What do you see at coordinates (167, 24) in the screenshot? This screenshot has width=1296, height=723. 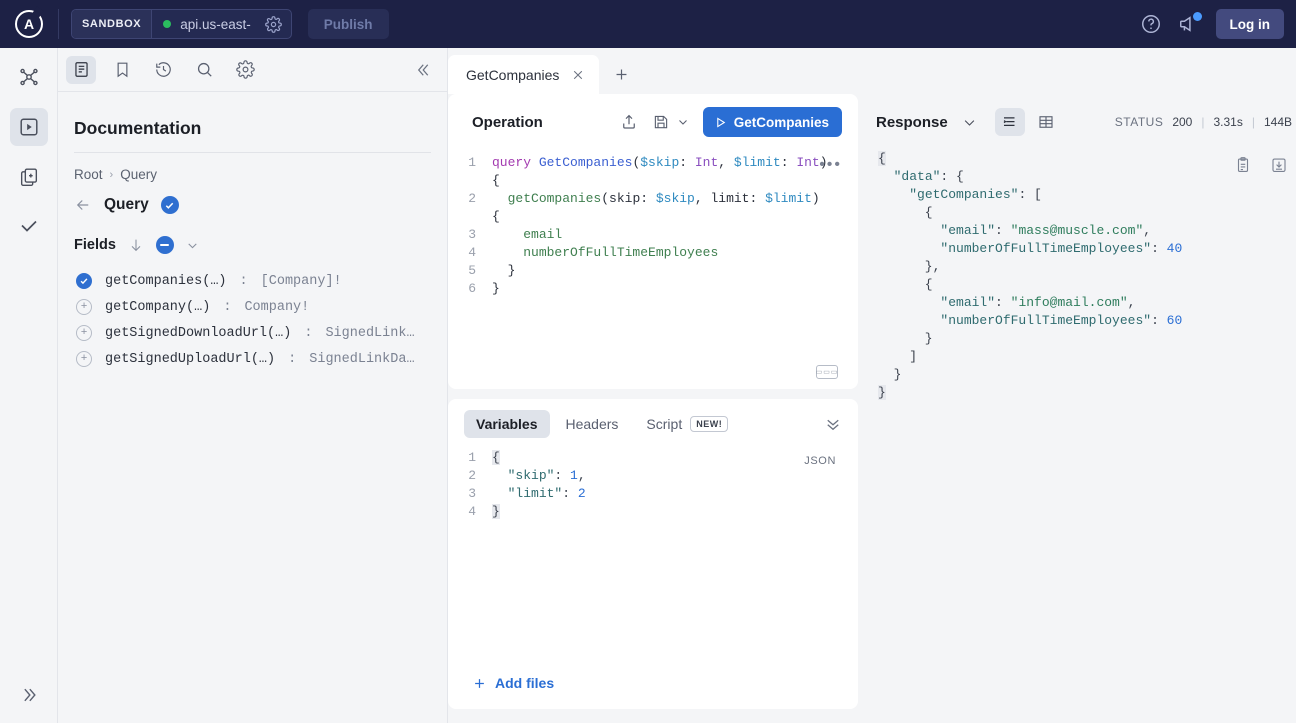 I see `connection-status-dot` at bounding box center [167, 24].